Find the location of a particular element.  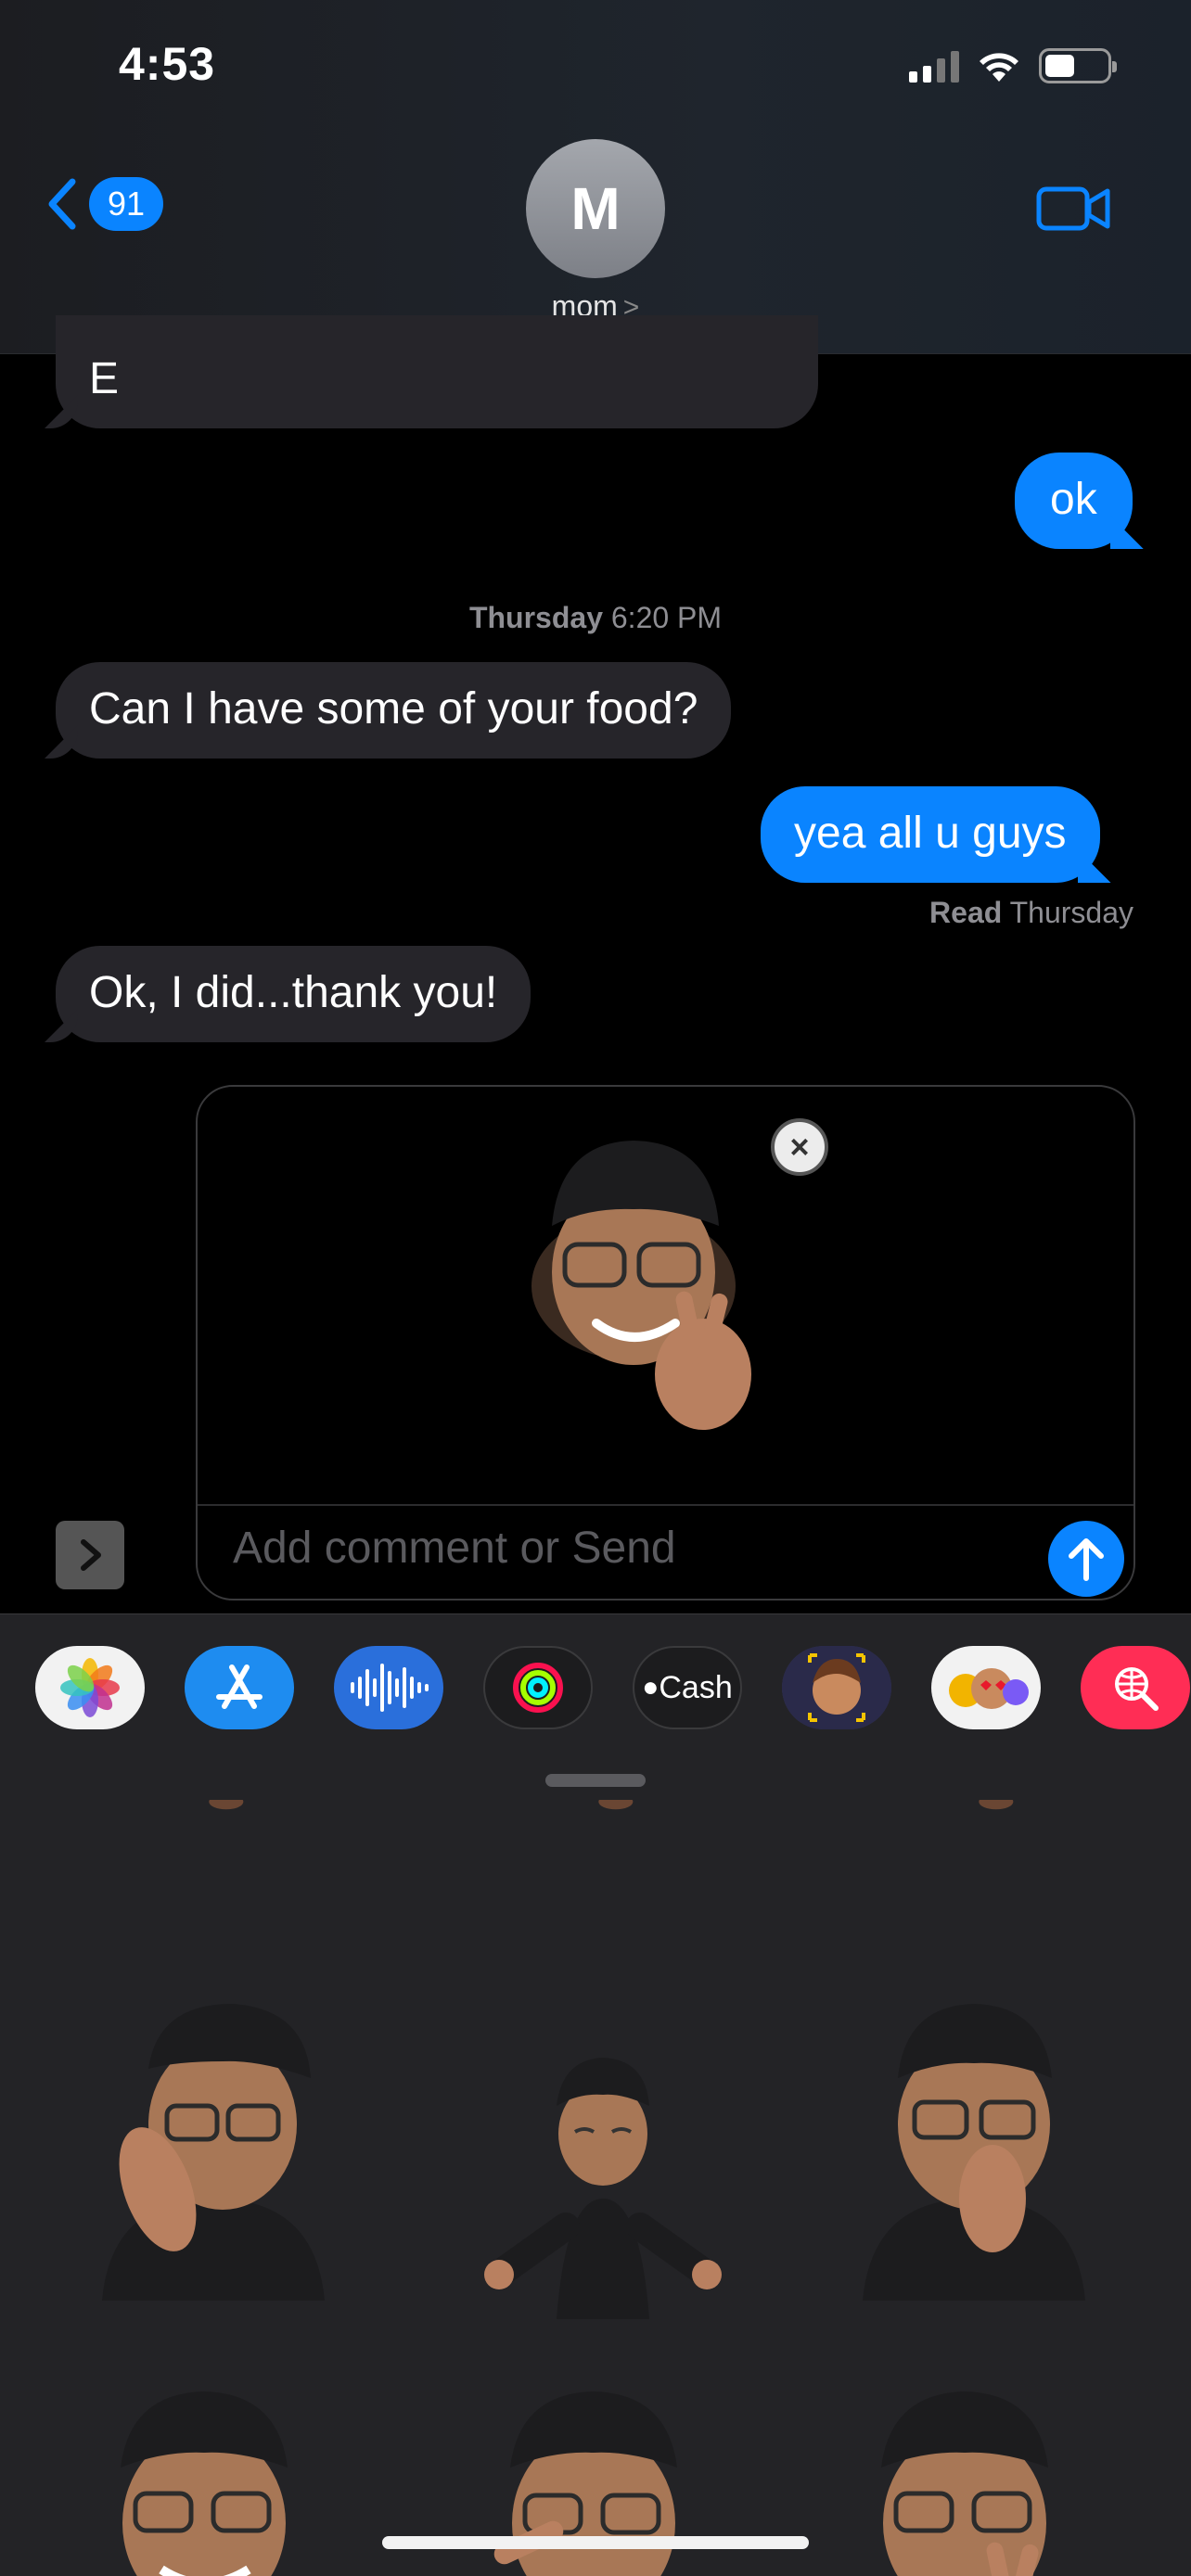

message-bubble-outgoing: ok is located at coordinates (1074, 501).